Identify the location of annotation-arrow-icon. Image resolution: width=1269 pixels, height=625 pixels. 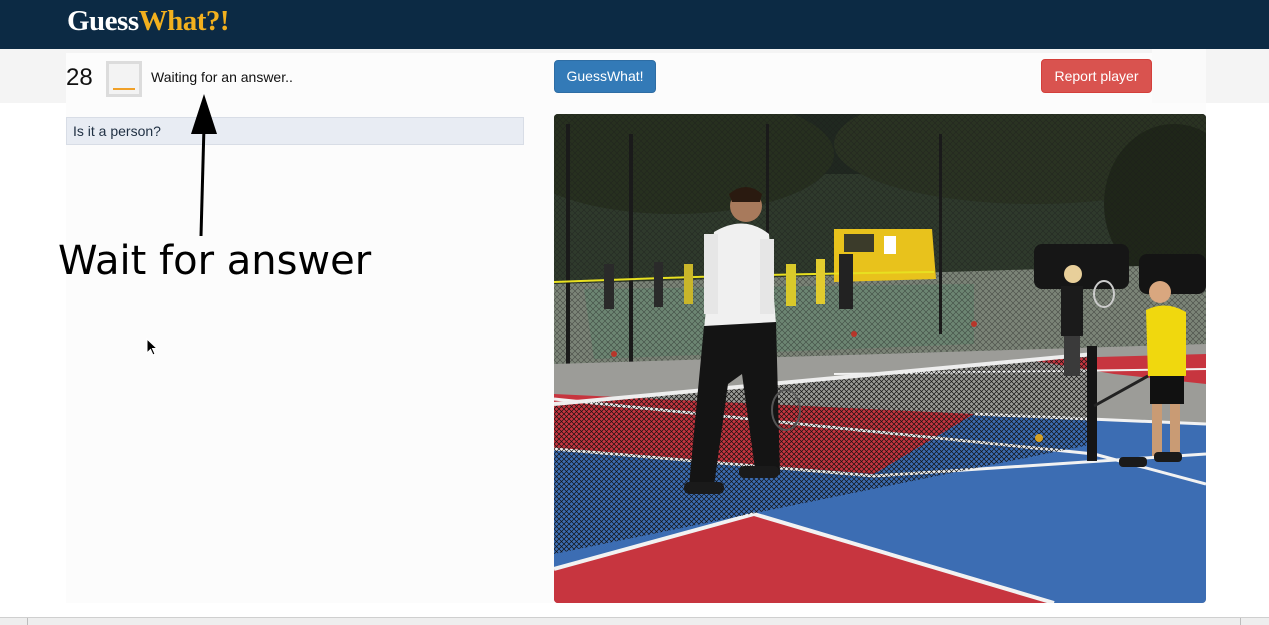
(204, 165).